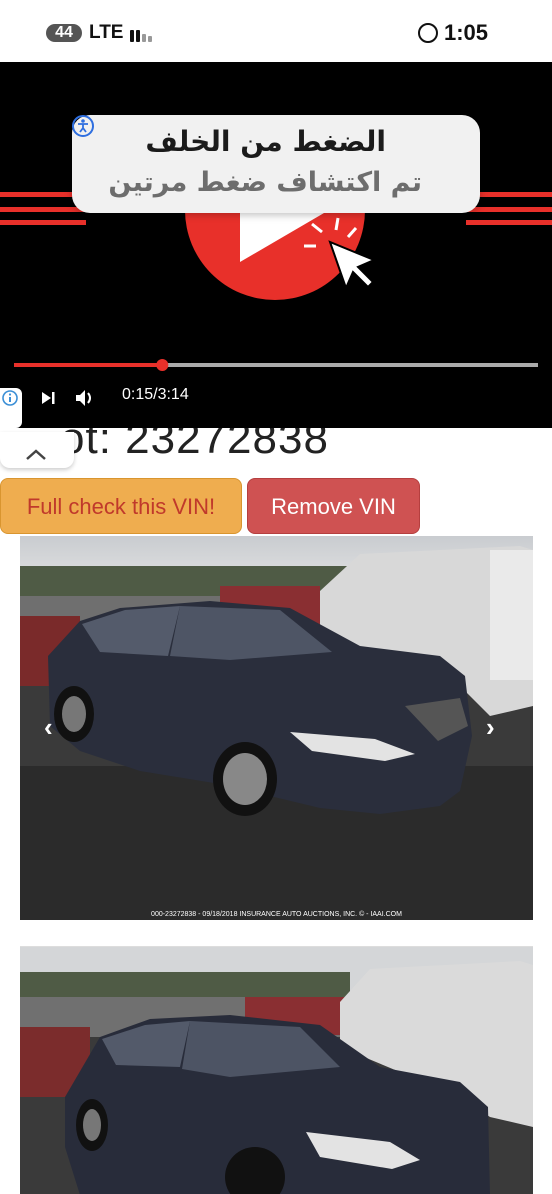 This screenshot has height=1194, width=552. What do you see at coordinates (276, 164) in the screenshot?
I see `accessibility-toast: الضغط من الخلف تم اكتشاف ضغط مرتين` at bounding box center [276, 164].